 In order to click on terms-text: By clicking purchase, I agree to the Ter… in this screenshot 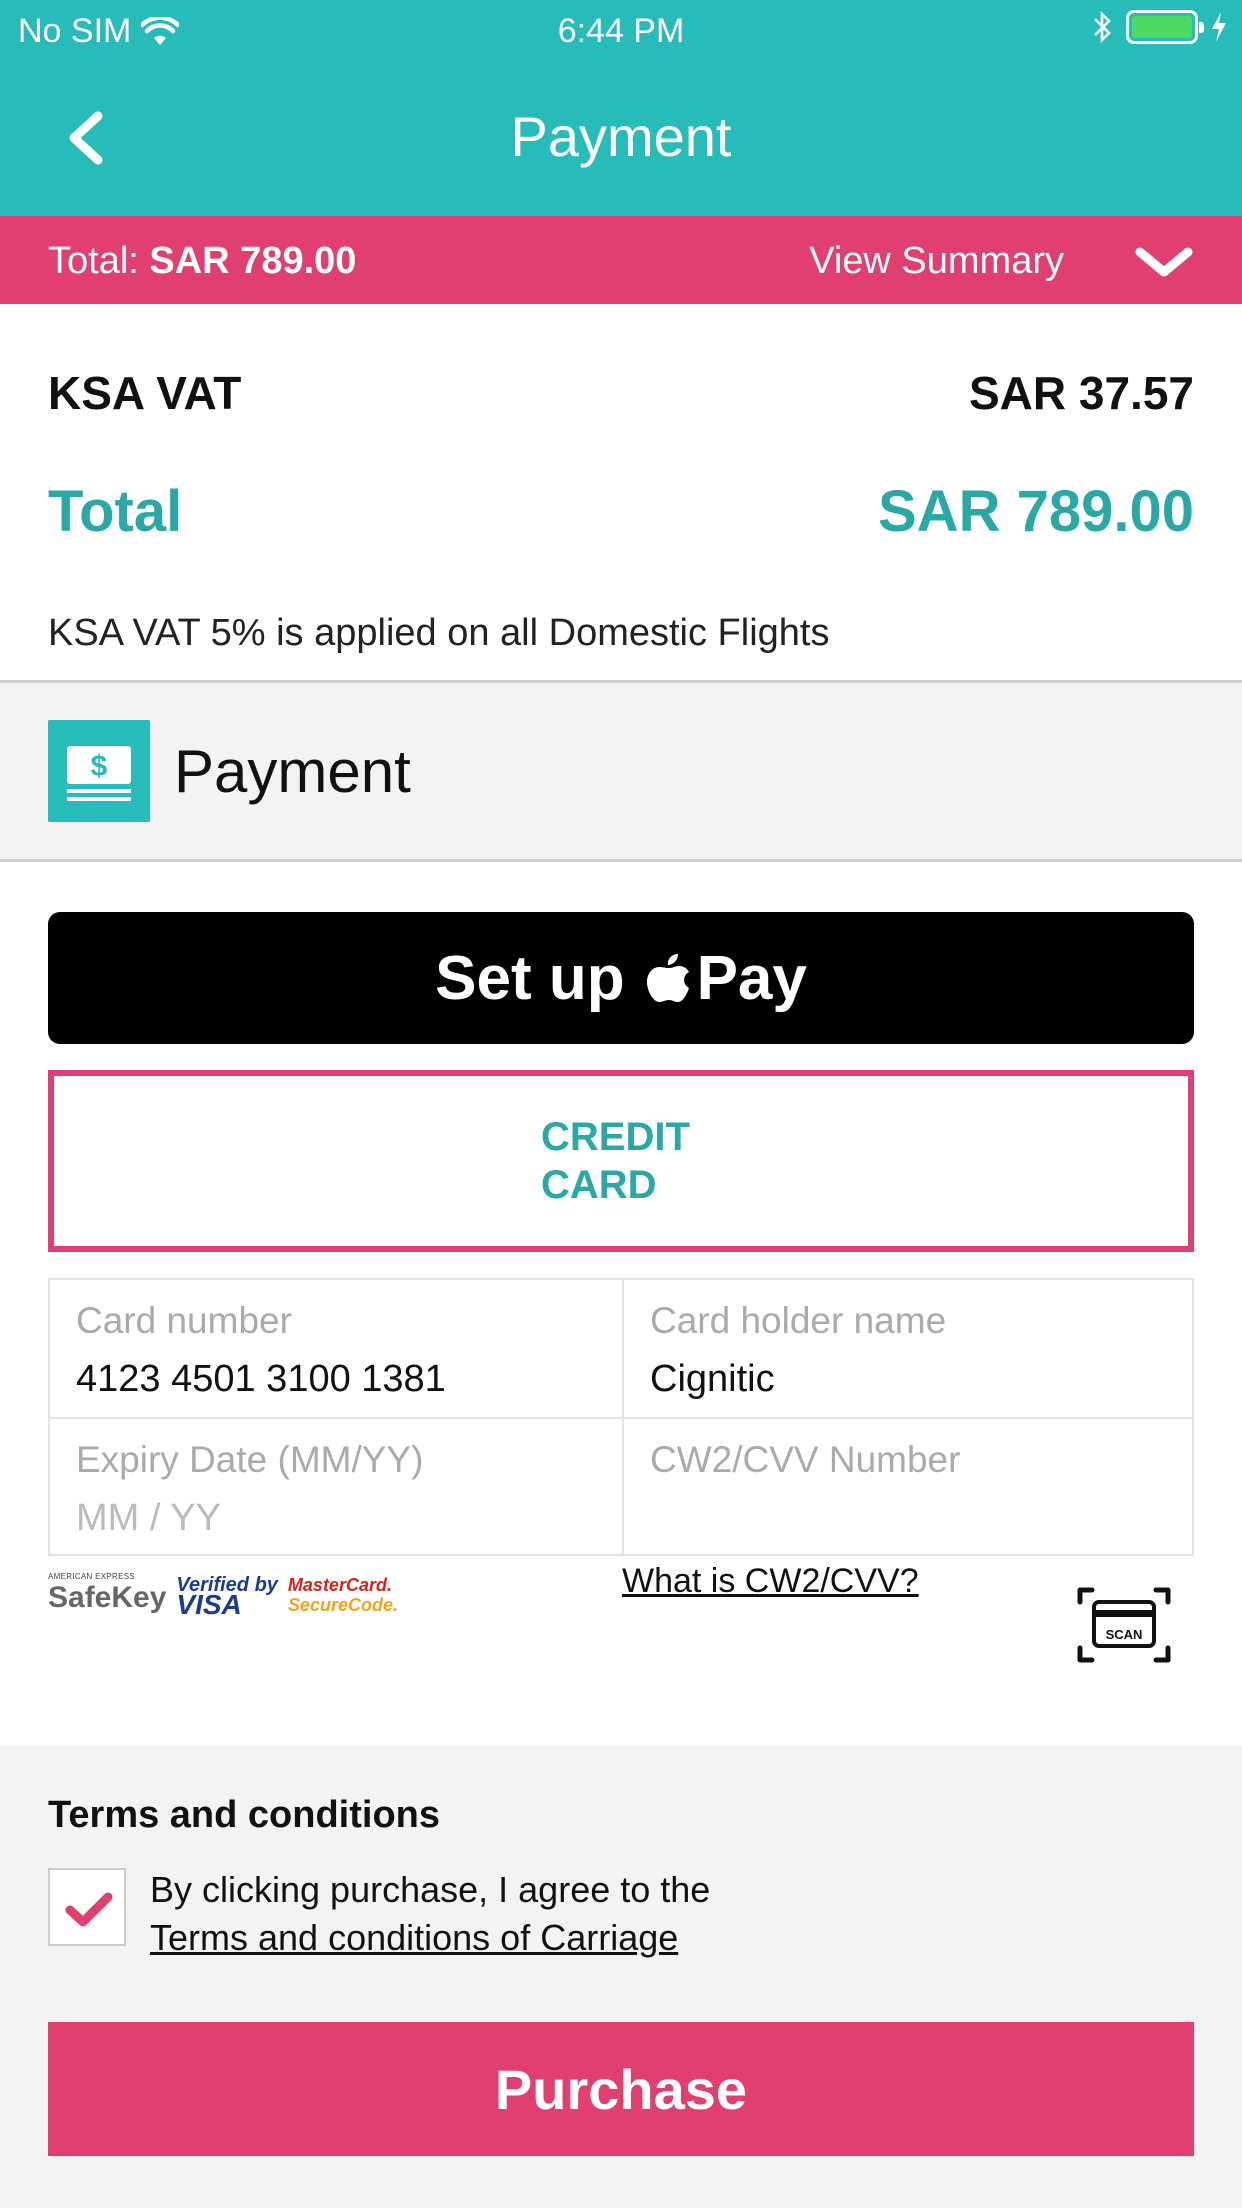, I will do `click(430, 1914)`.